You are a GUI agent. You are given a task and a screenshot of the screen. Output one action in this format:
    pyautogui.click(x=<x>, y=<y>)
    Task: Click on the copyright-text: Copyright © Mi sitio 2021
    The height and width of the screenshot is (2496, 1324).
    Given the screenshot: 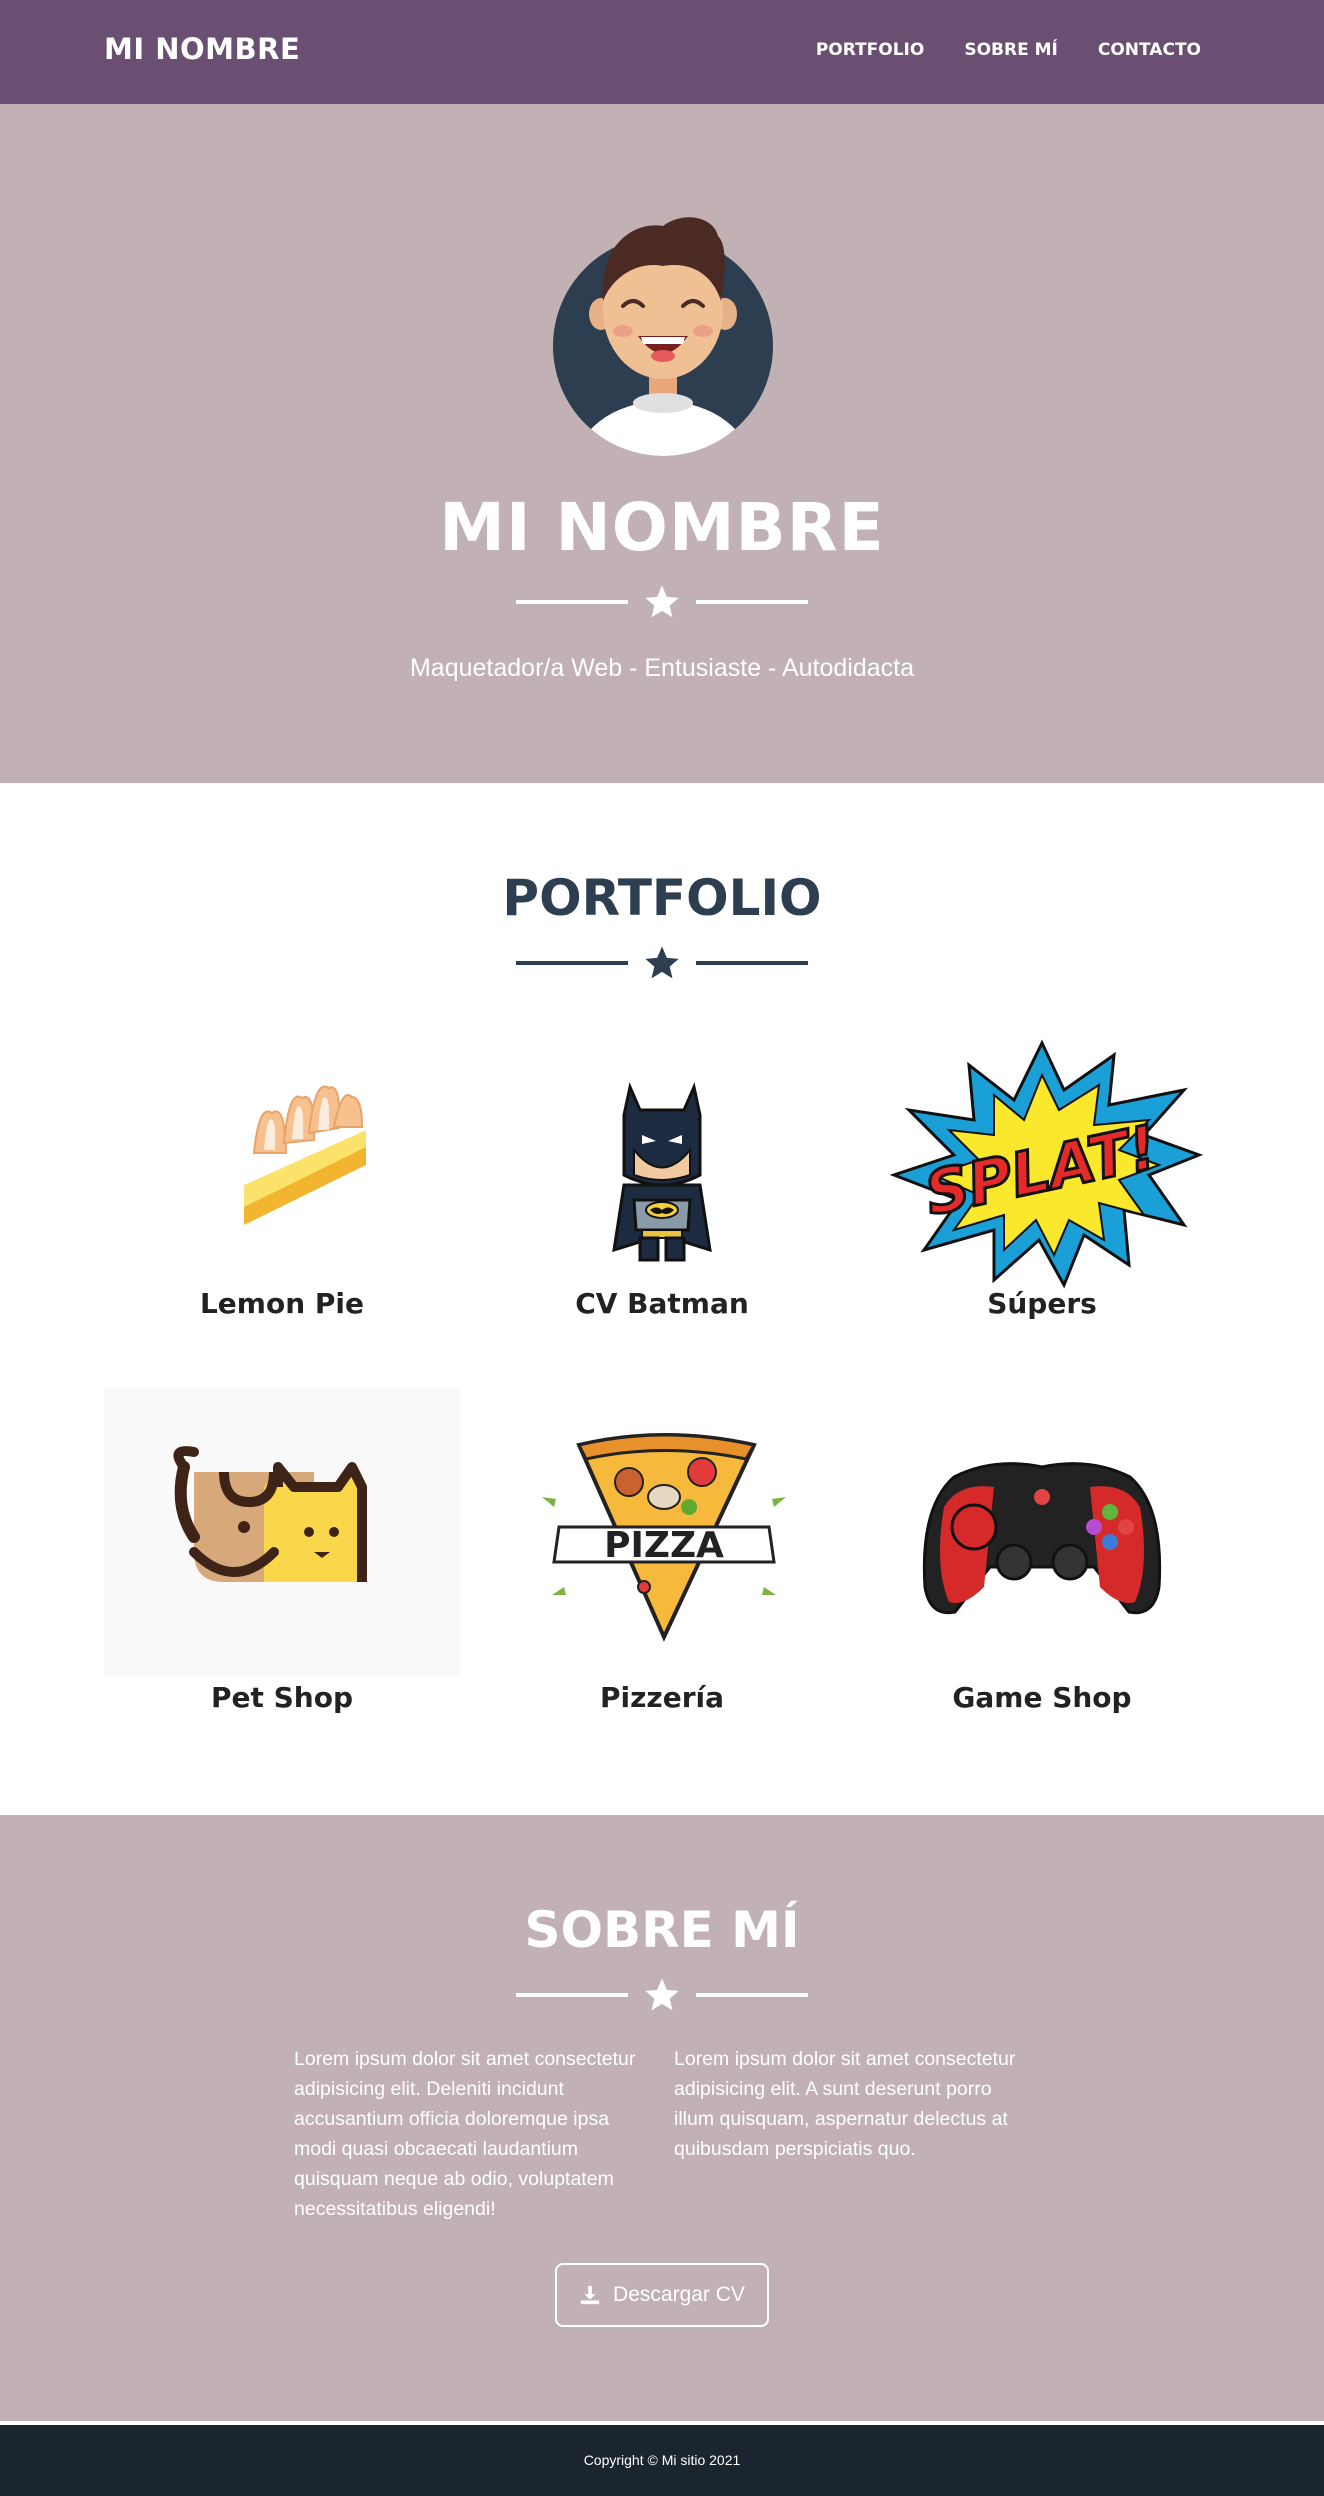 What is the action you would take?
    pyautogui.click(x=662, y=2460)
    